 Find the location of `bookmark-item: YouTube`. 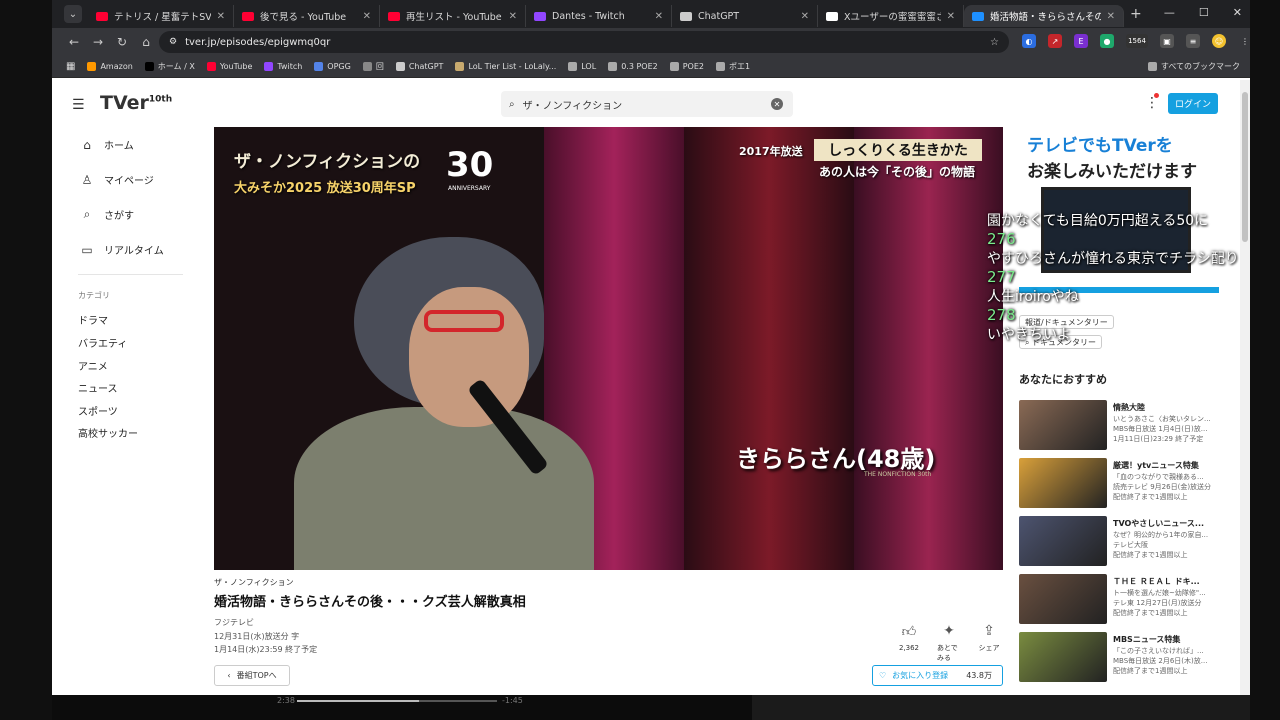

bookmark-item: YouTube is located at coordinates (229, 66).